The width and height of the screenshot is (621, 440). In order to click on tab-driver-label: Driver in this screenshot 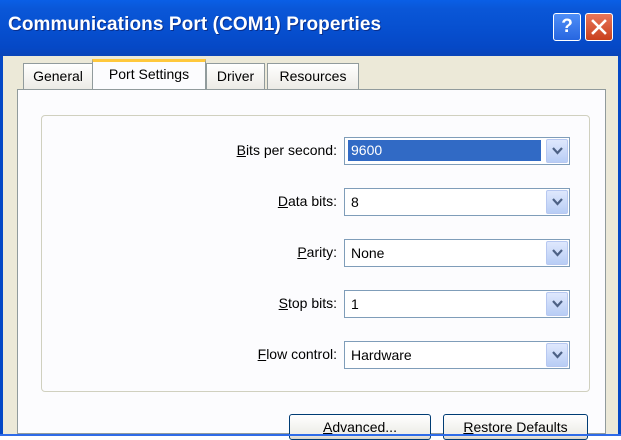, I will do `click(235, 76)`.